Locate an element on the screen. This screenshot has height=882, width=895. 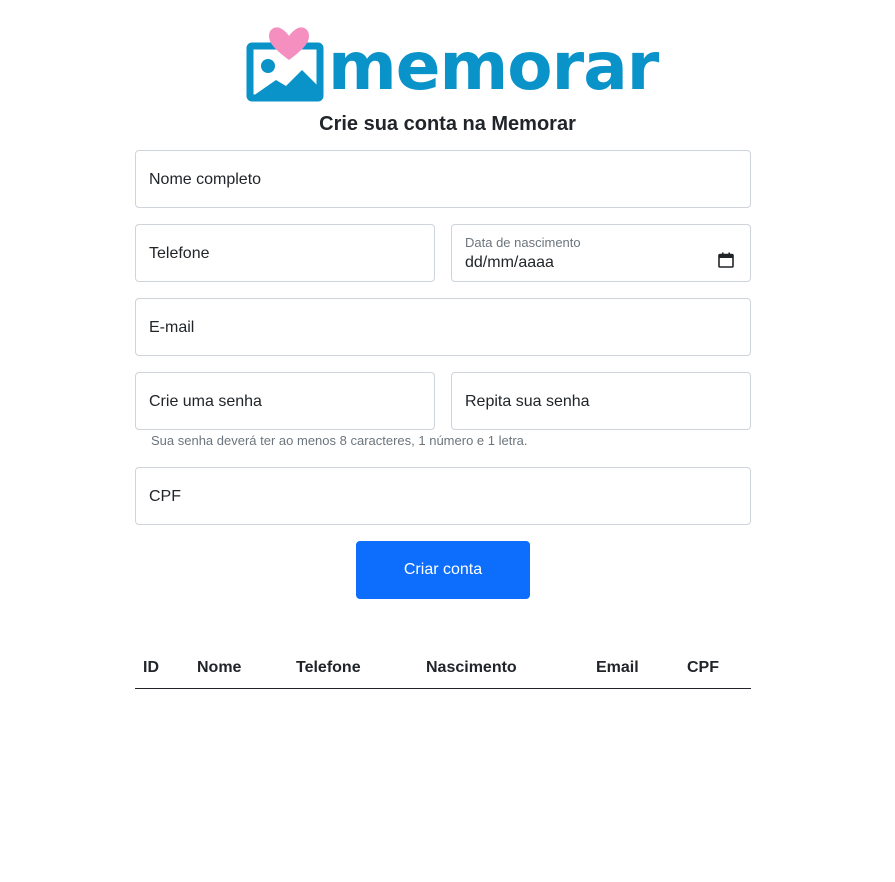
phone-field: Telefone is located at coordinates (285, 253).